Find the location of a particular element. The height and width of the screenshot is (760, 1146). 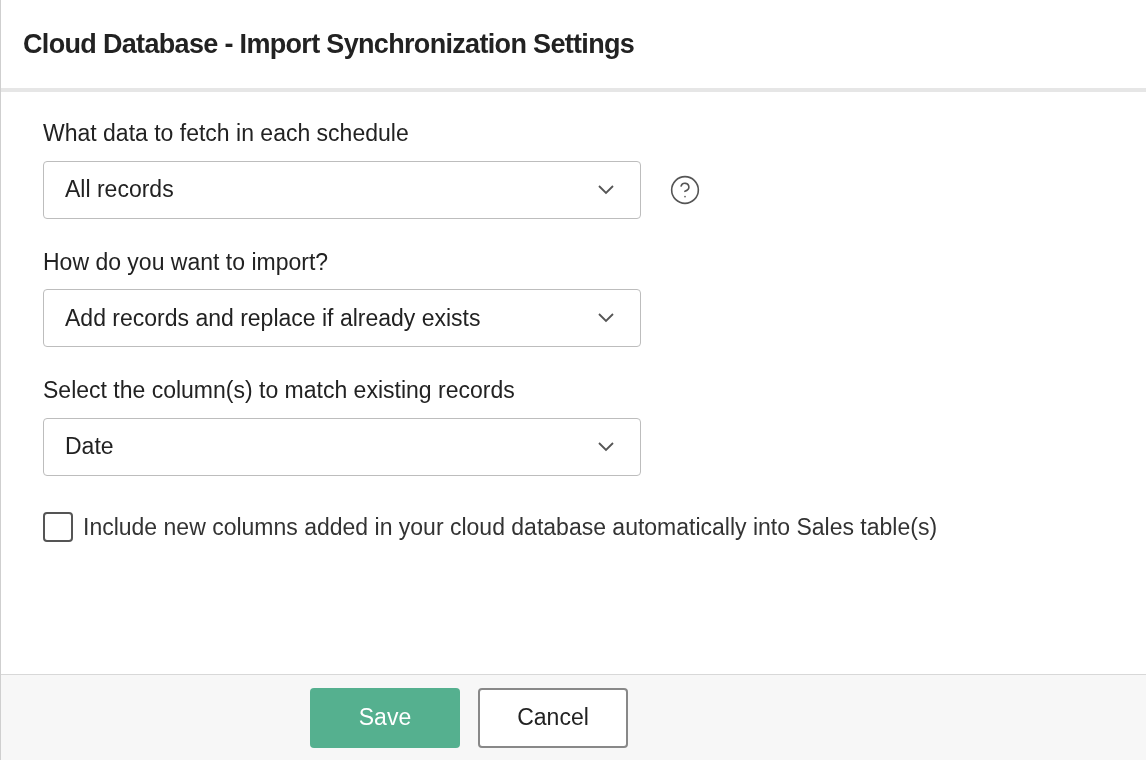

field-label: How do you want to import? is located at coordinates (186, 262).